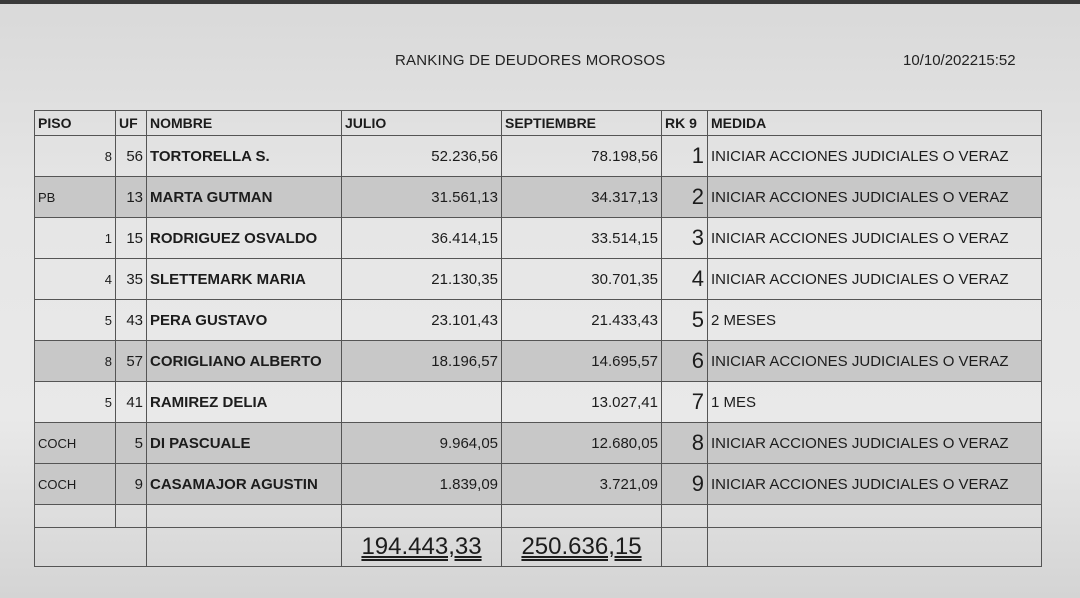  Describe the element at coordinates (684, 361) in the screenshot. I see `cell-rank: 6` at that location.